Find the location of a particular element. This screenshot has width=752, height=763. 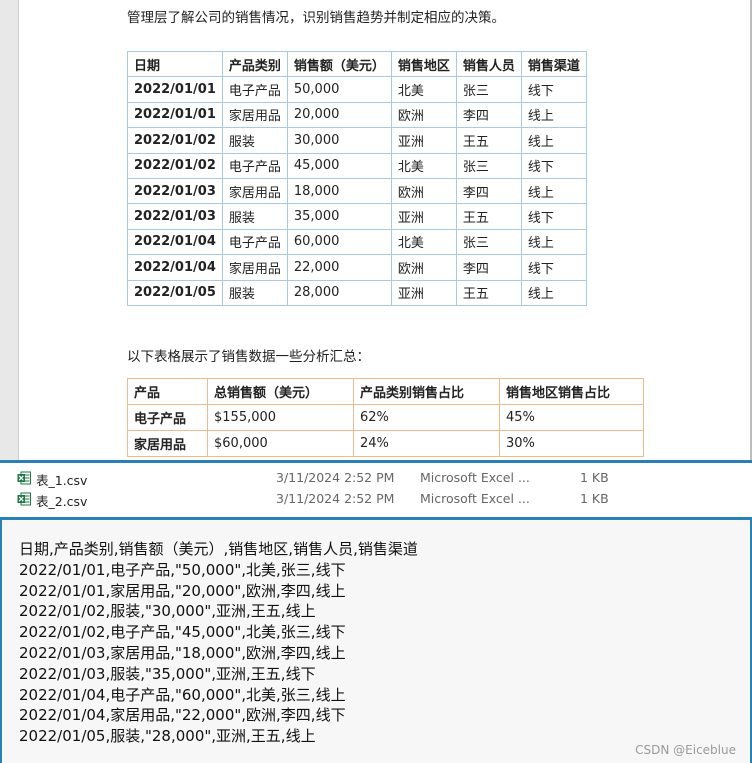

cell-date: 2022/01/05 is located at coordinates (175, 292).